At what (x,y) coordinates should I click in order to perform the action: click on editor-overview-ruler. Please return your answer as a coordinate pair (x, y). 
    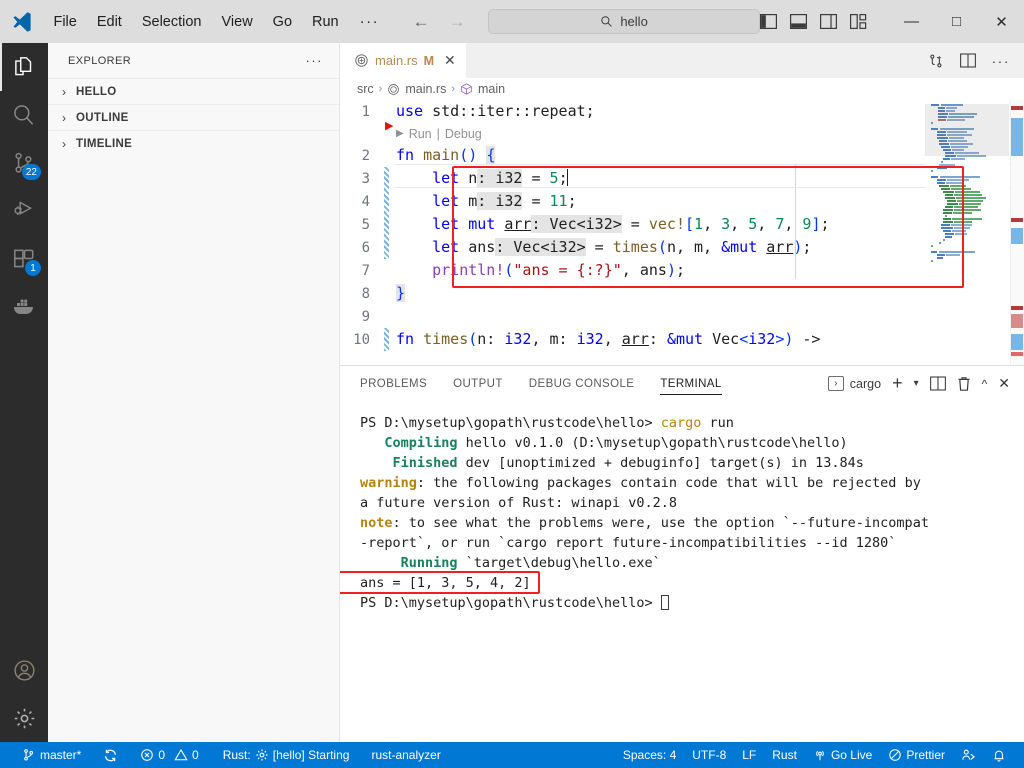
    Looking at the image, I should click on (1017, 235).